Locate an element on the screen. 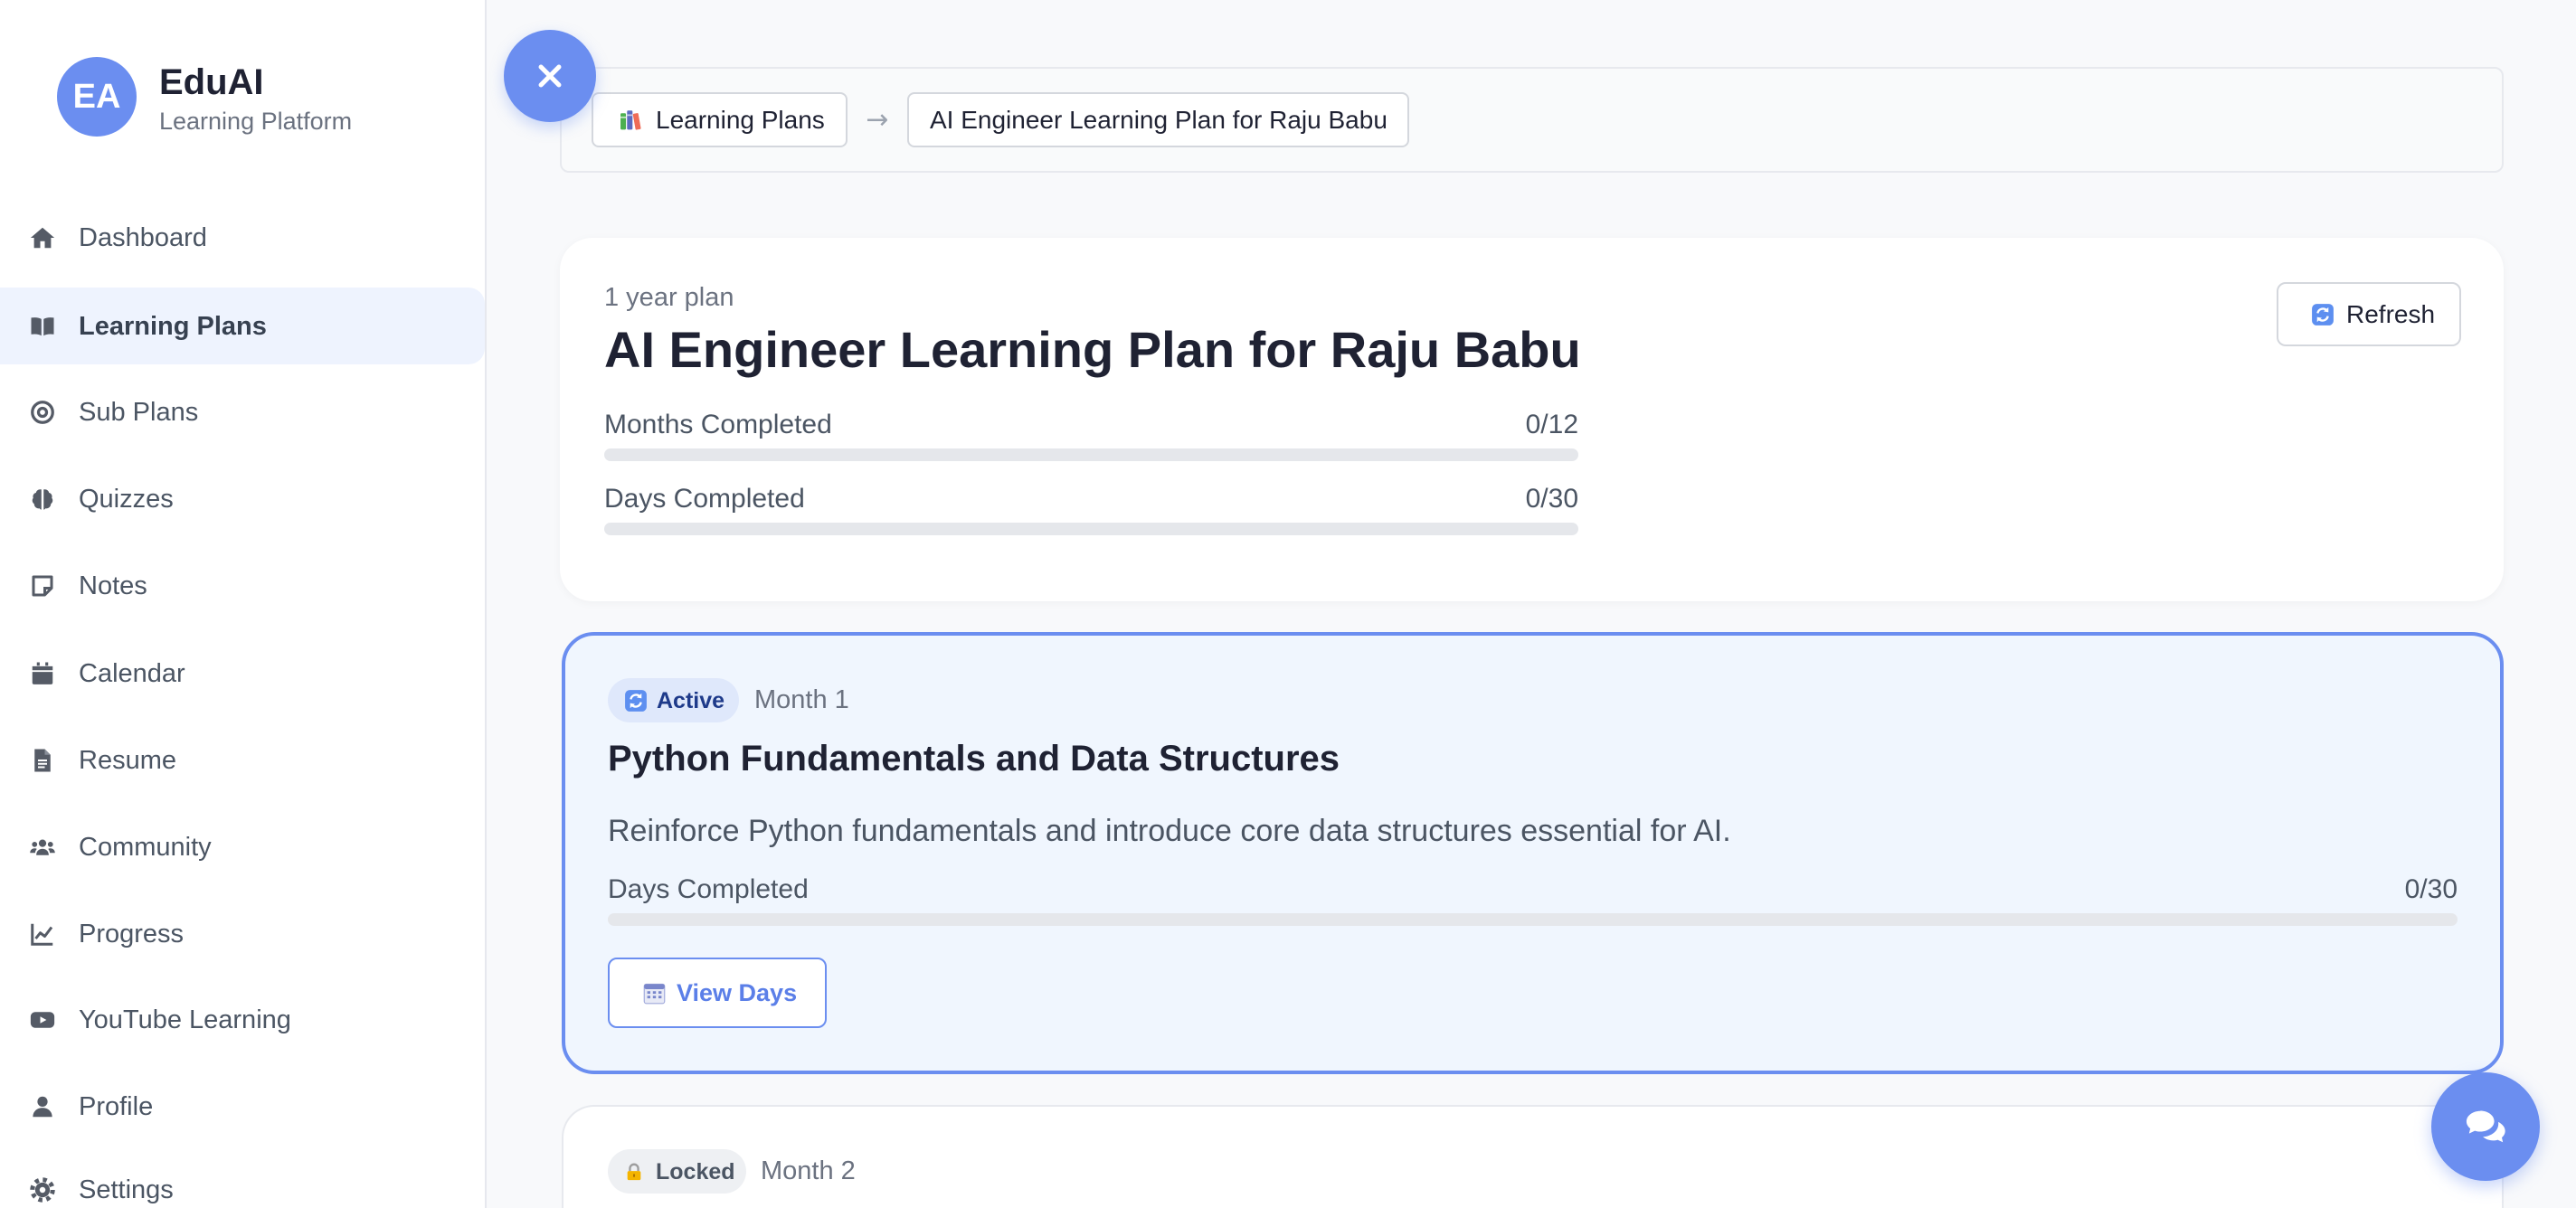  sidebar-item-label: Community is located at coordinates (146, 848).